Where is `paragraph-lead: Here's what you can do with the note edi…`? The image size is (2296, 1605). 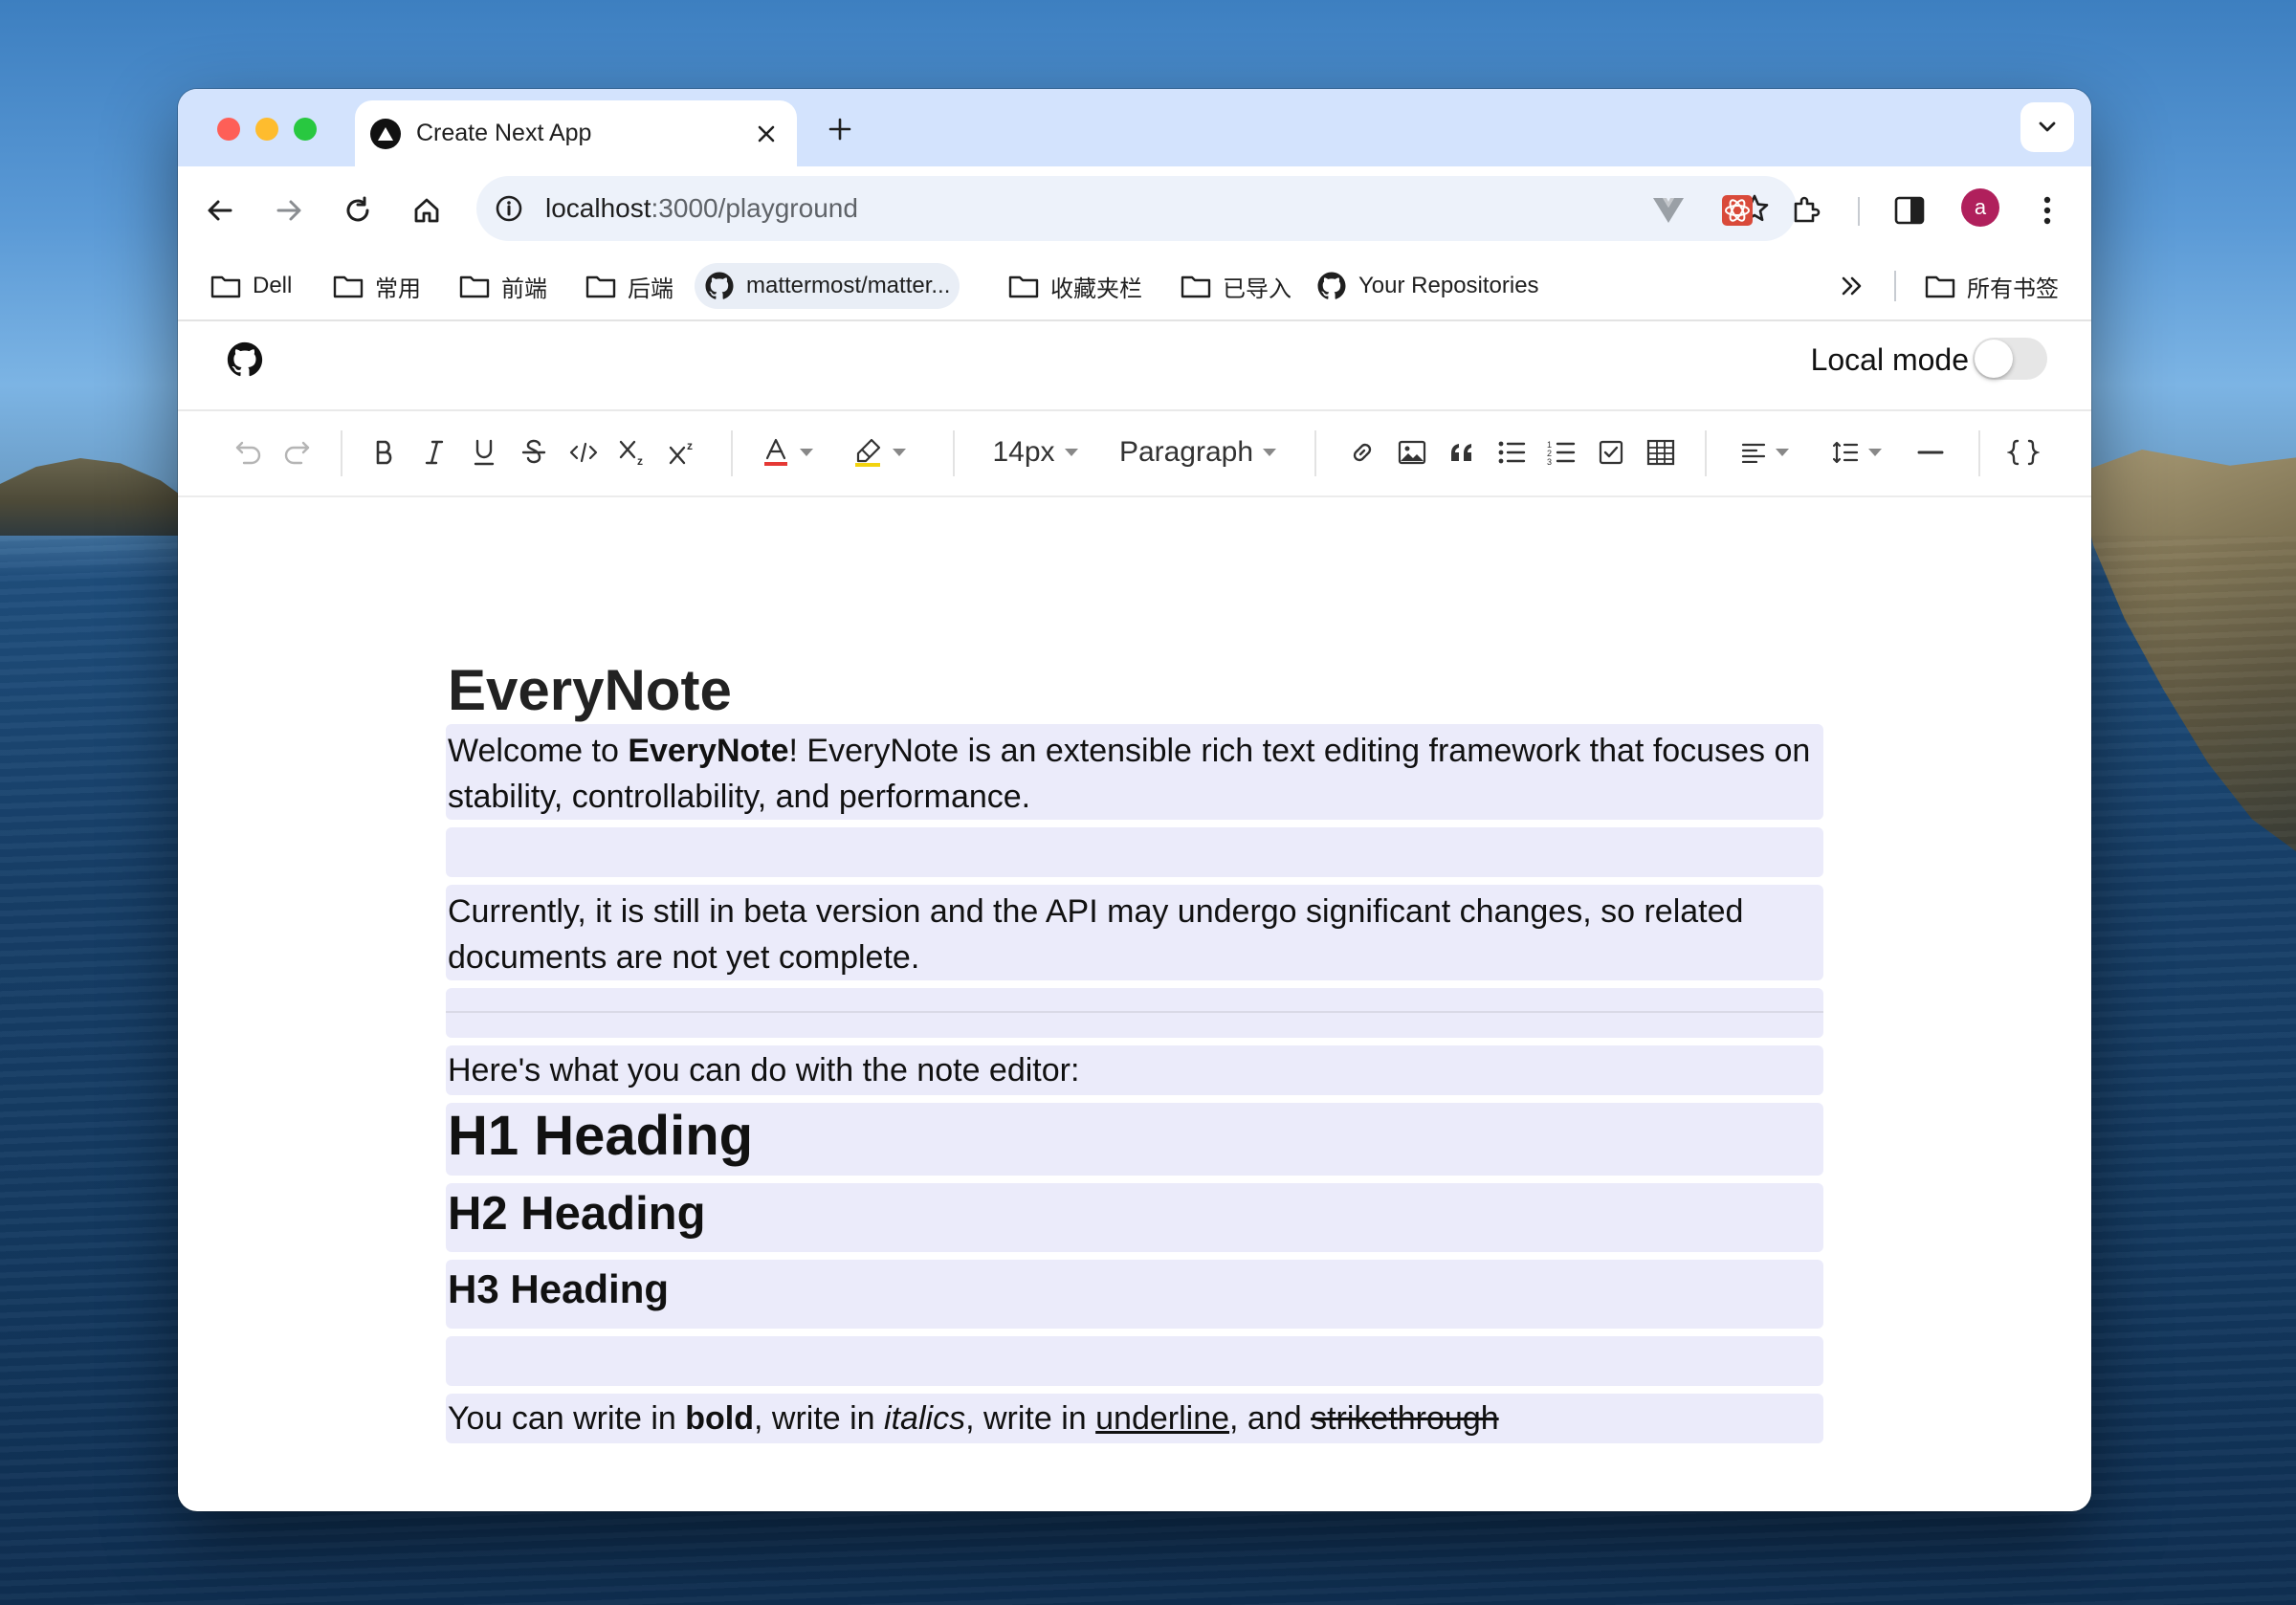 paragraph-lead: Here's what you can do with the note edi… is located at coordinates (1134, 1070).